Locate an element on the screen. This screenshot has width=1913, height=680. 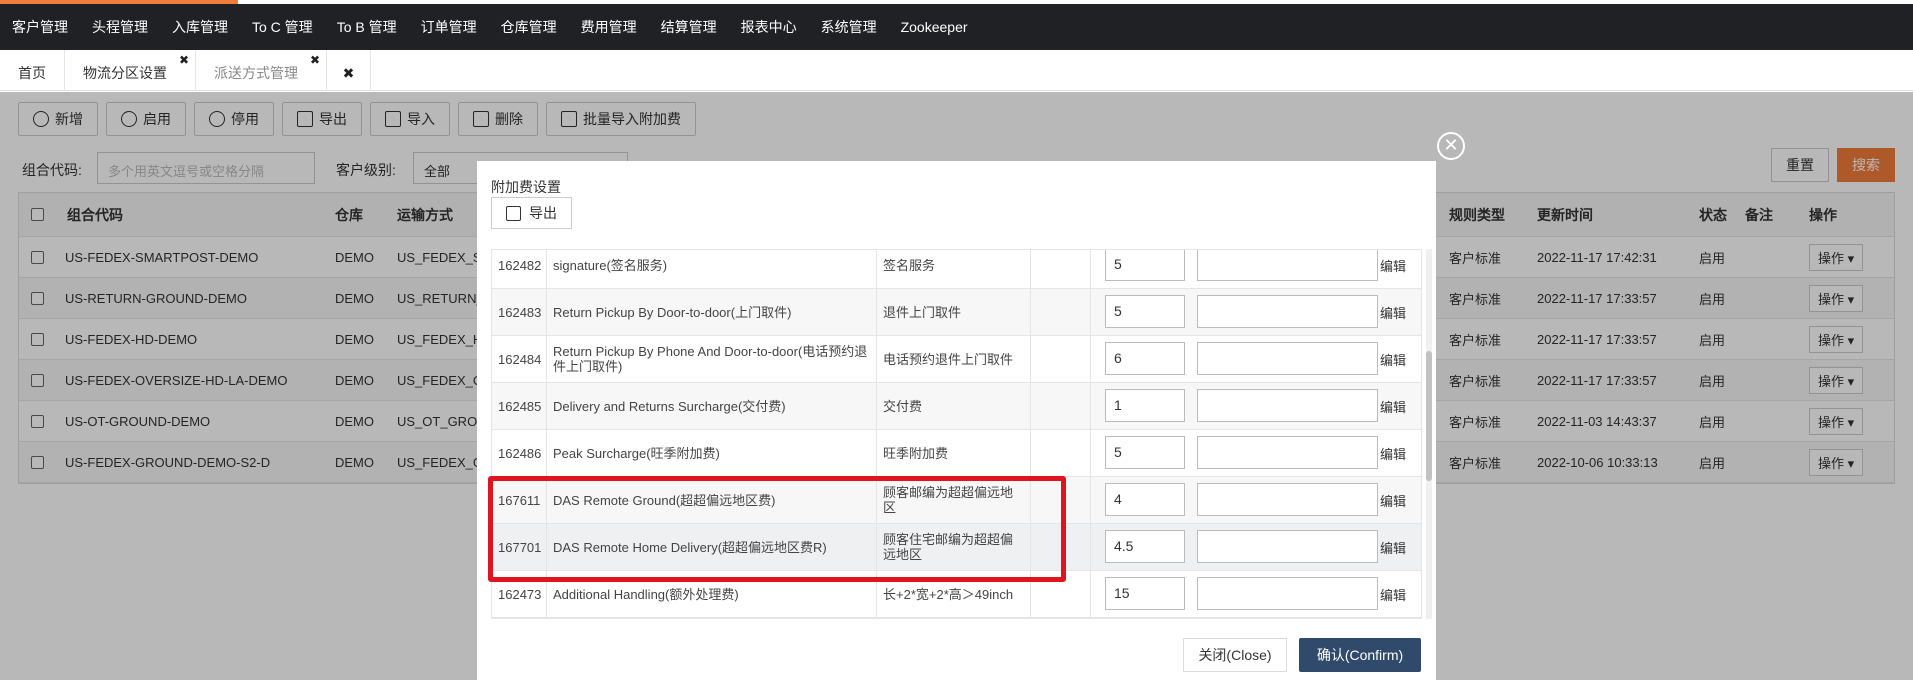
page-tabs: 首页 物流分区设置 ✖ 派送方式管理 ✖ ✖ is located at coordinates (956, 70).